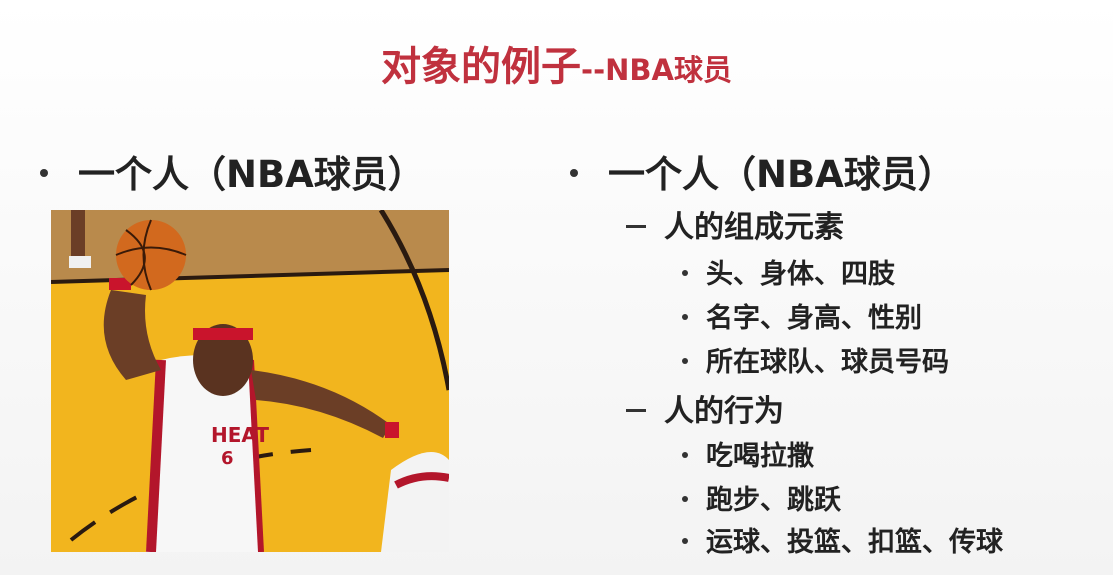 The width and height of the screenshot is (1113, 575). What do you see at coordinates (251, 174) in the screenshot?
I see `left-bullet-text: 一个人（NBA球员）` at bounding box center [251, 174].